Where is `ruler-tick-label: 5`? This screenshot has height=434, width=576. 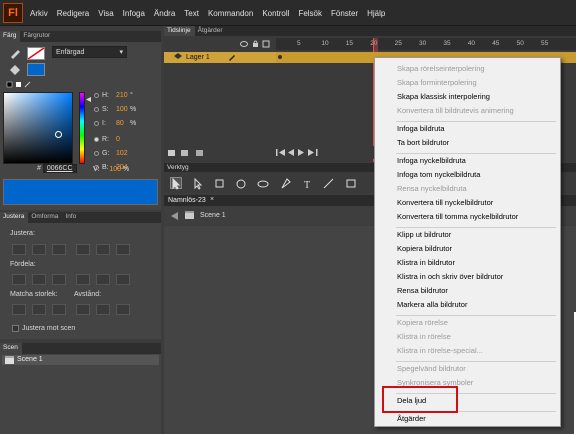
ruler-tick-label: 5 is located at coordinates (299, 43).